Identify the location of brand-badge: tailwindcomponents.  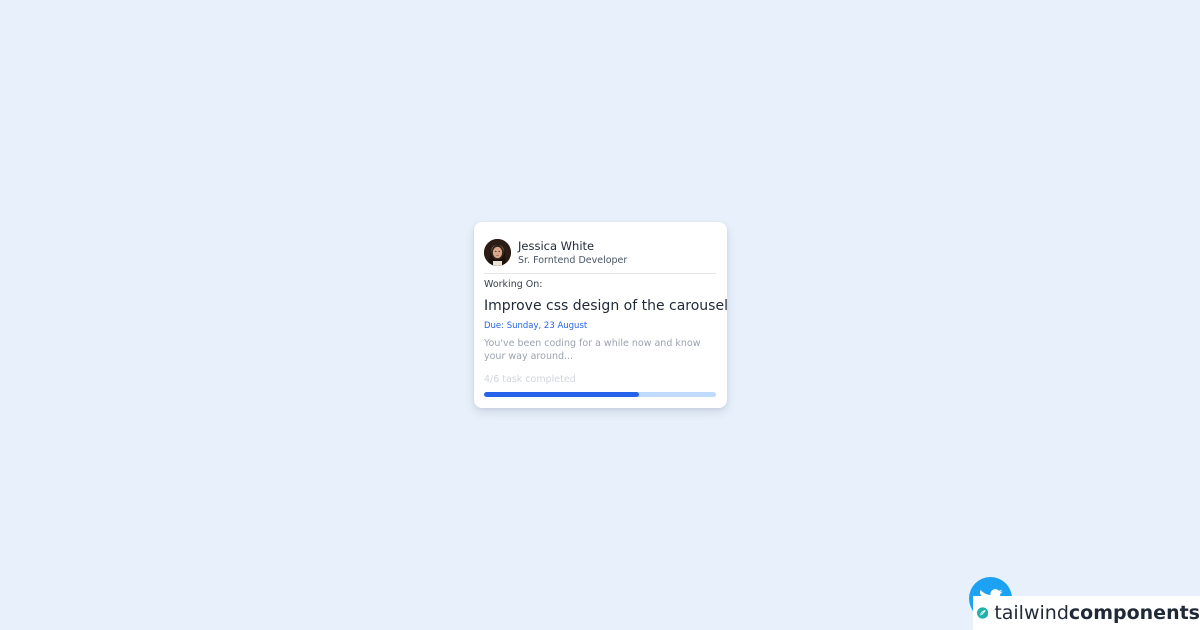
(1086, 613).